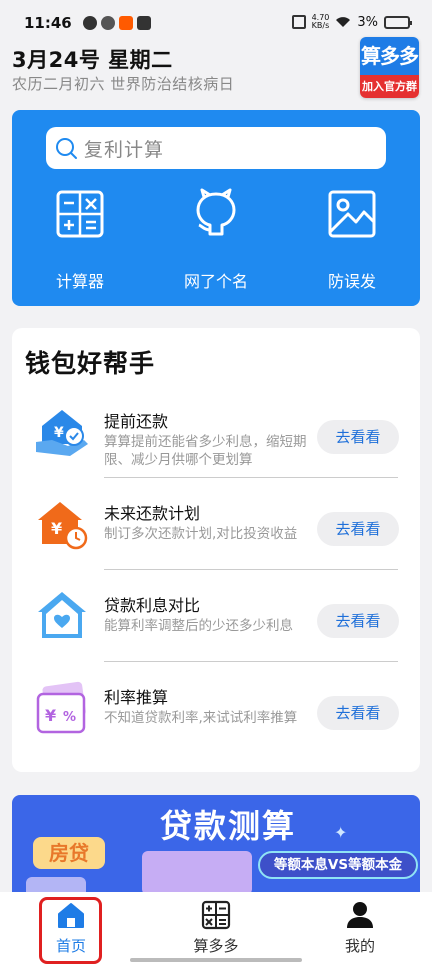 The width and height of the screenshot is (432, 964). What do you see at coordinates (216, 240) in the screenshot?
I see `tool-github: 网了个名` at bounding box center [216, 240].